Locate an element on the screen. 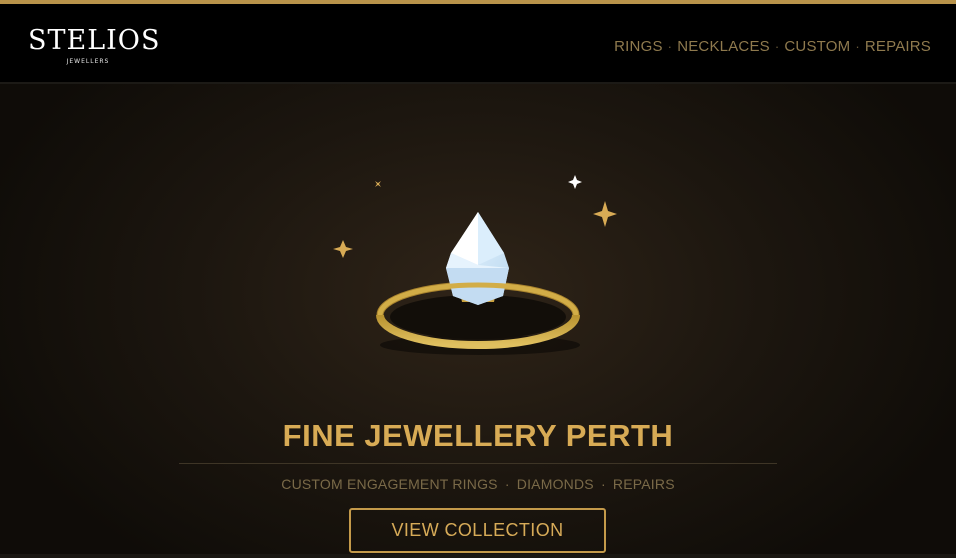  logo: STELIOS JEWELLERS is located at coordinates (93, 46).